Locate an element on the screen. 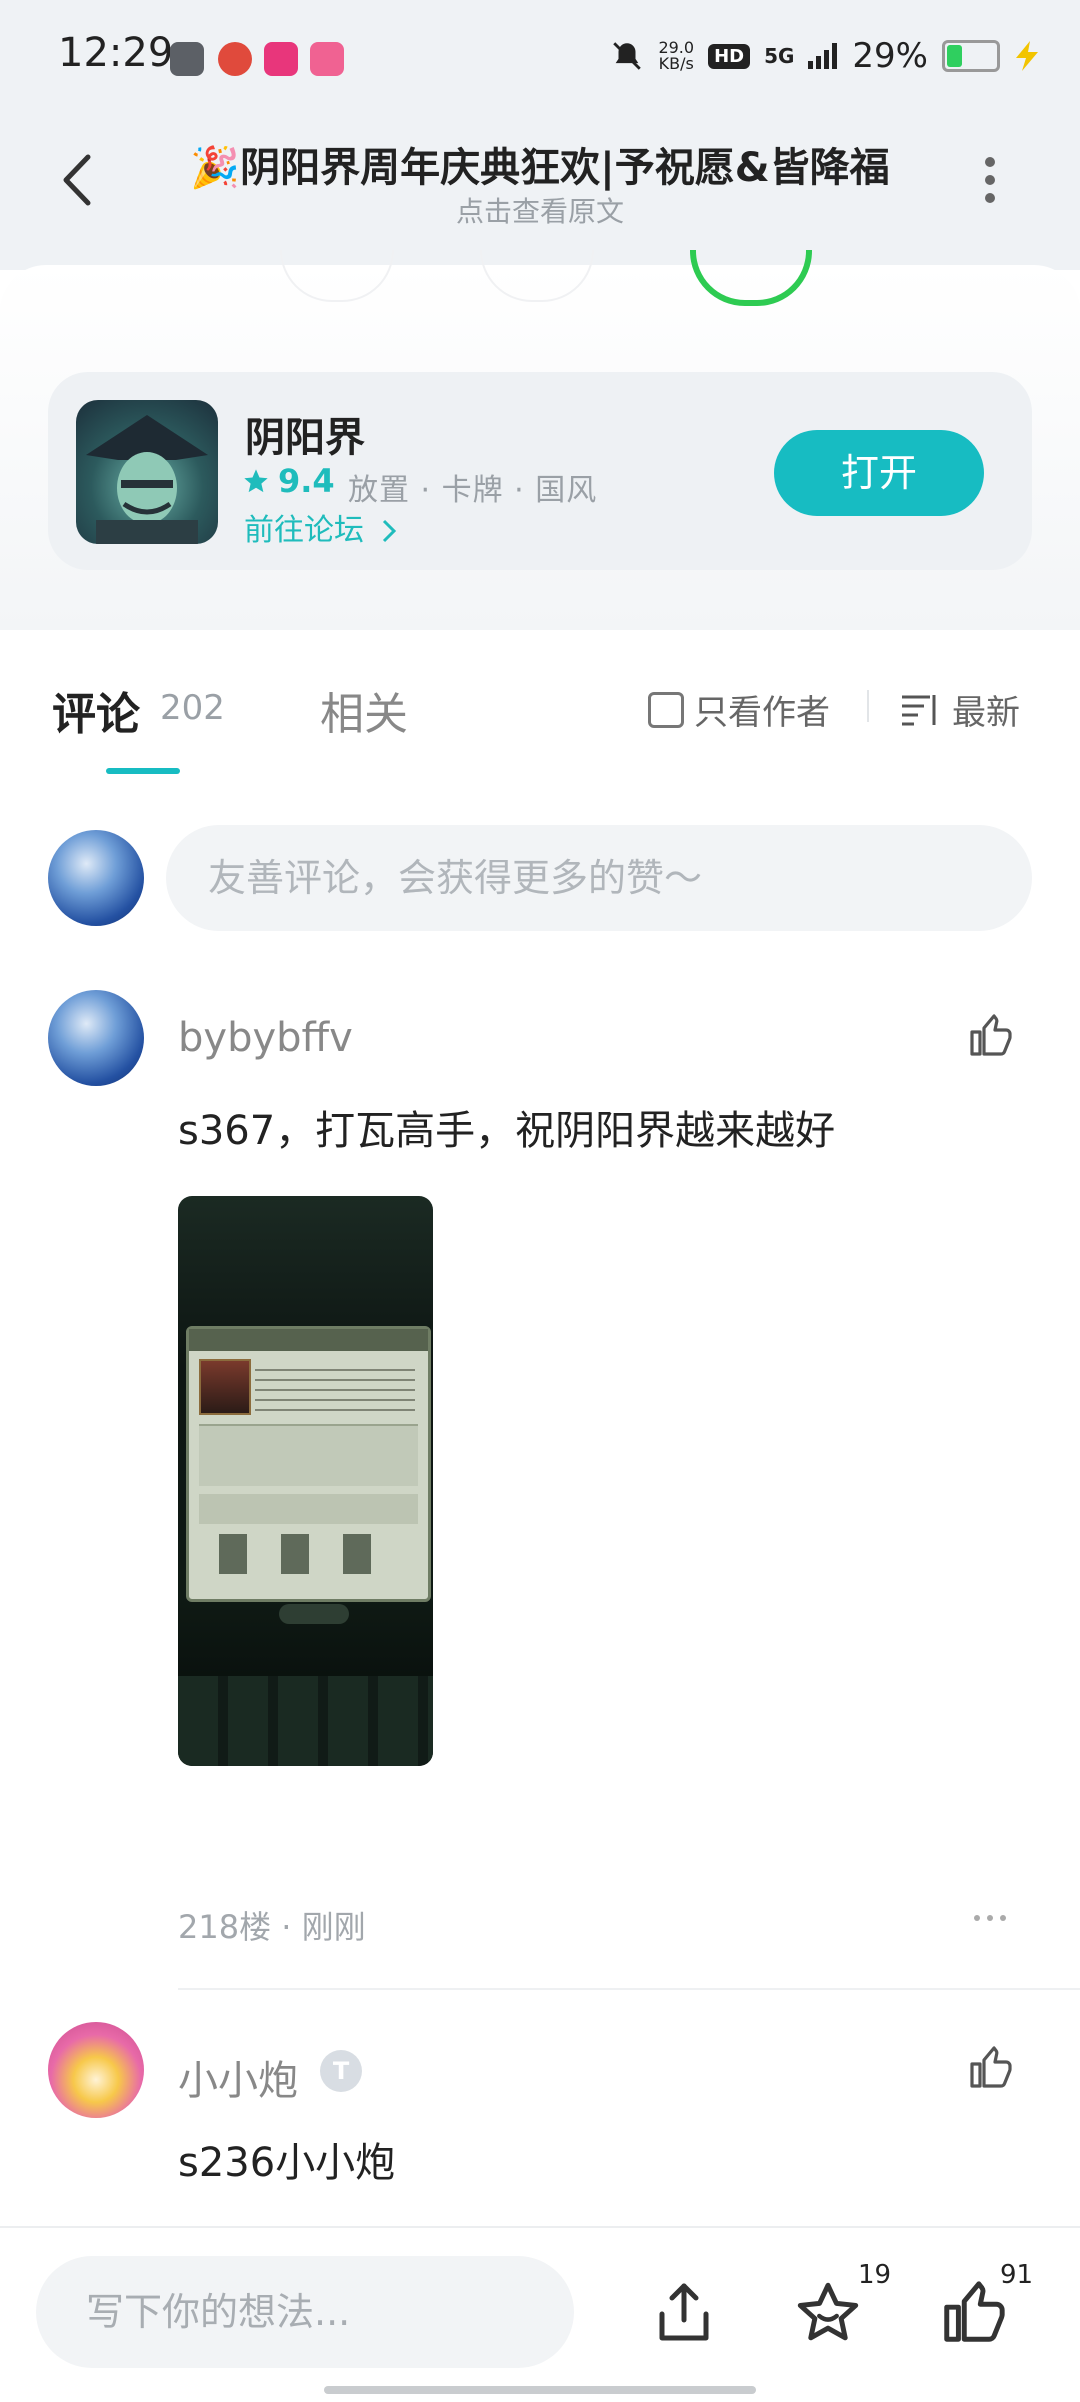 The image size is (1080, 2402). likes-count: 91 is located at coordinates (1017, 2275).